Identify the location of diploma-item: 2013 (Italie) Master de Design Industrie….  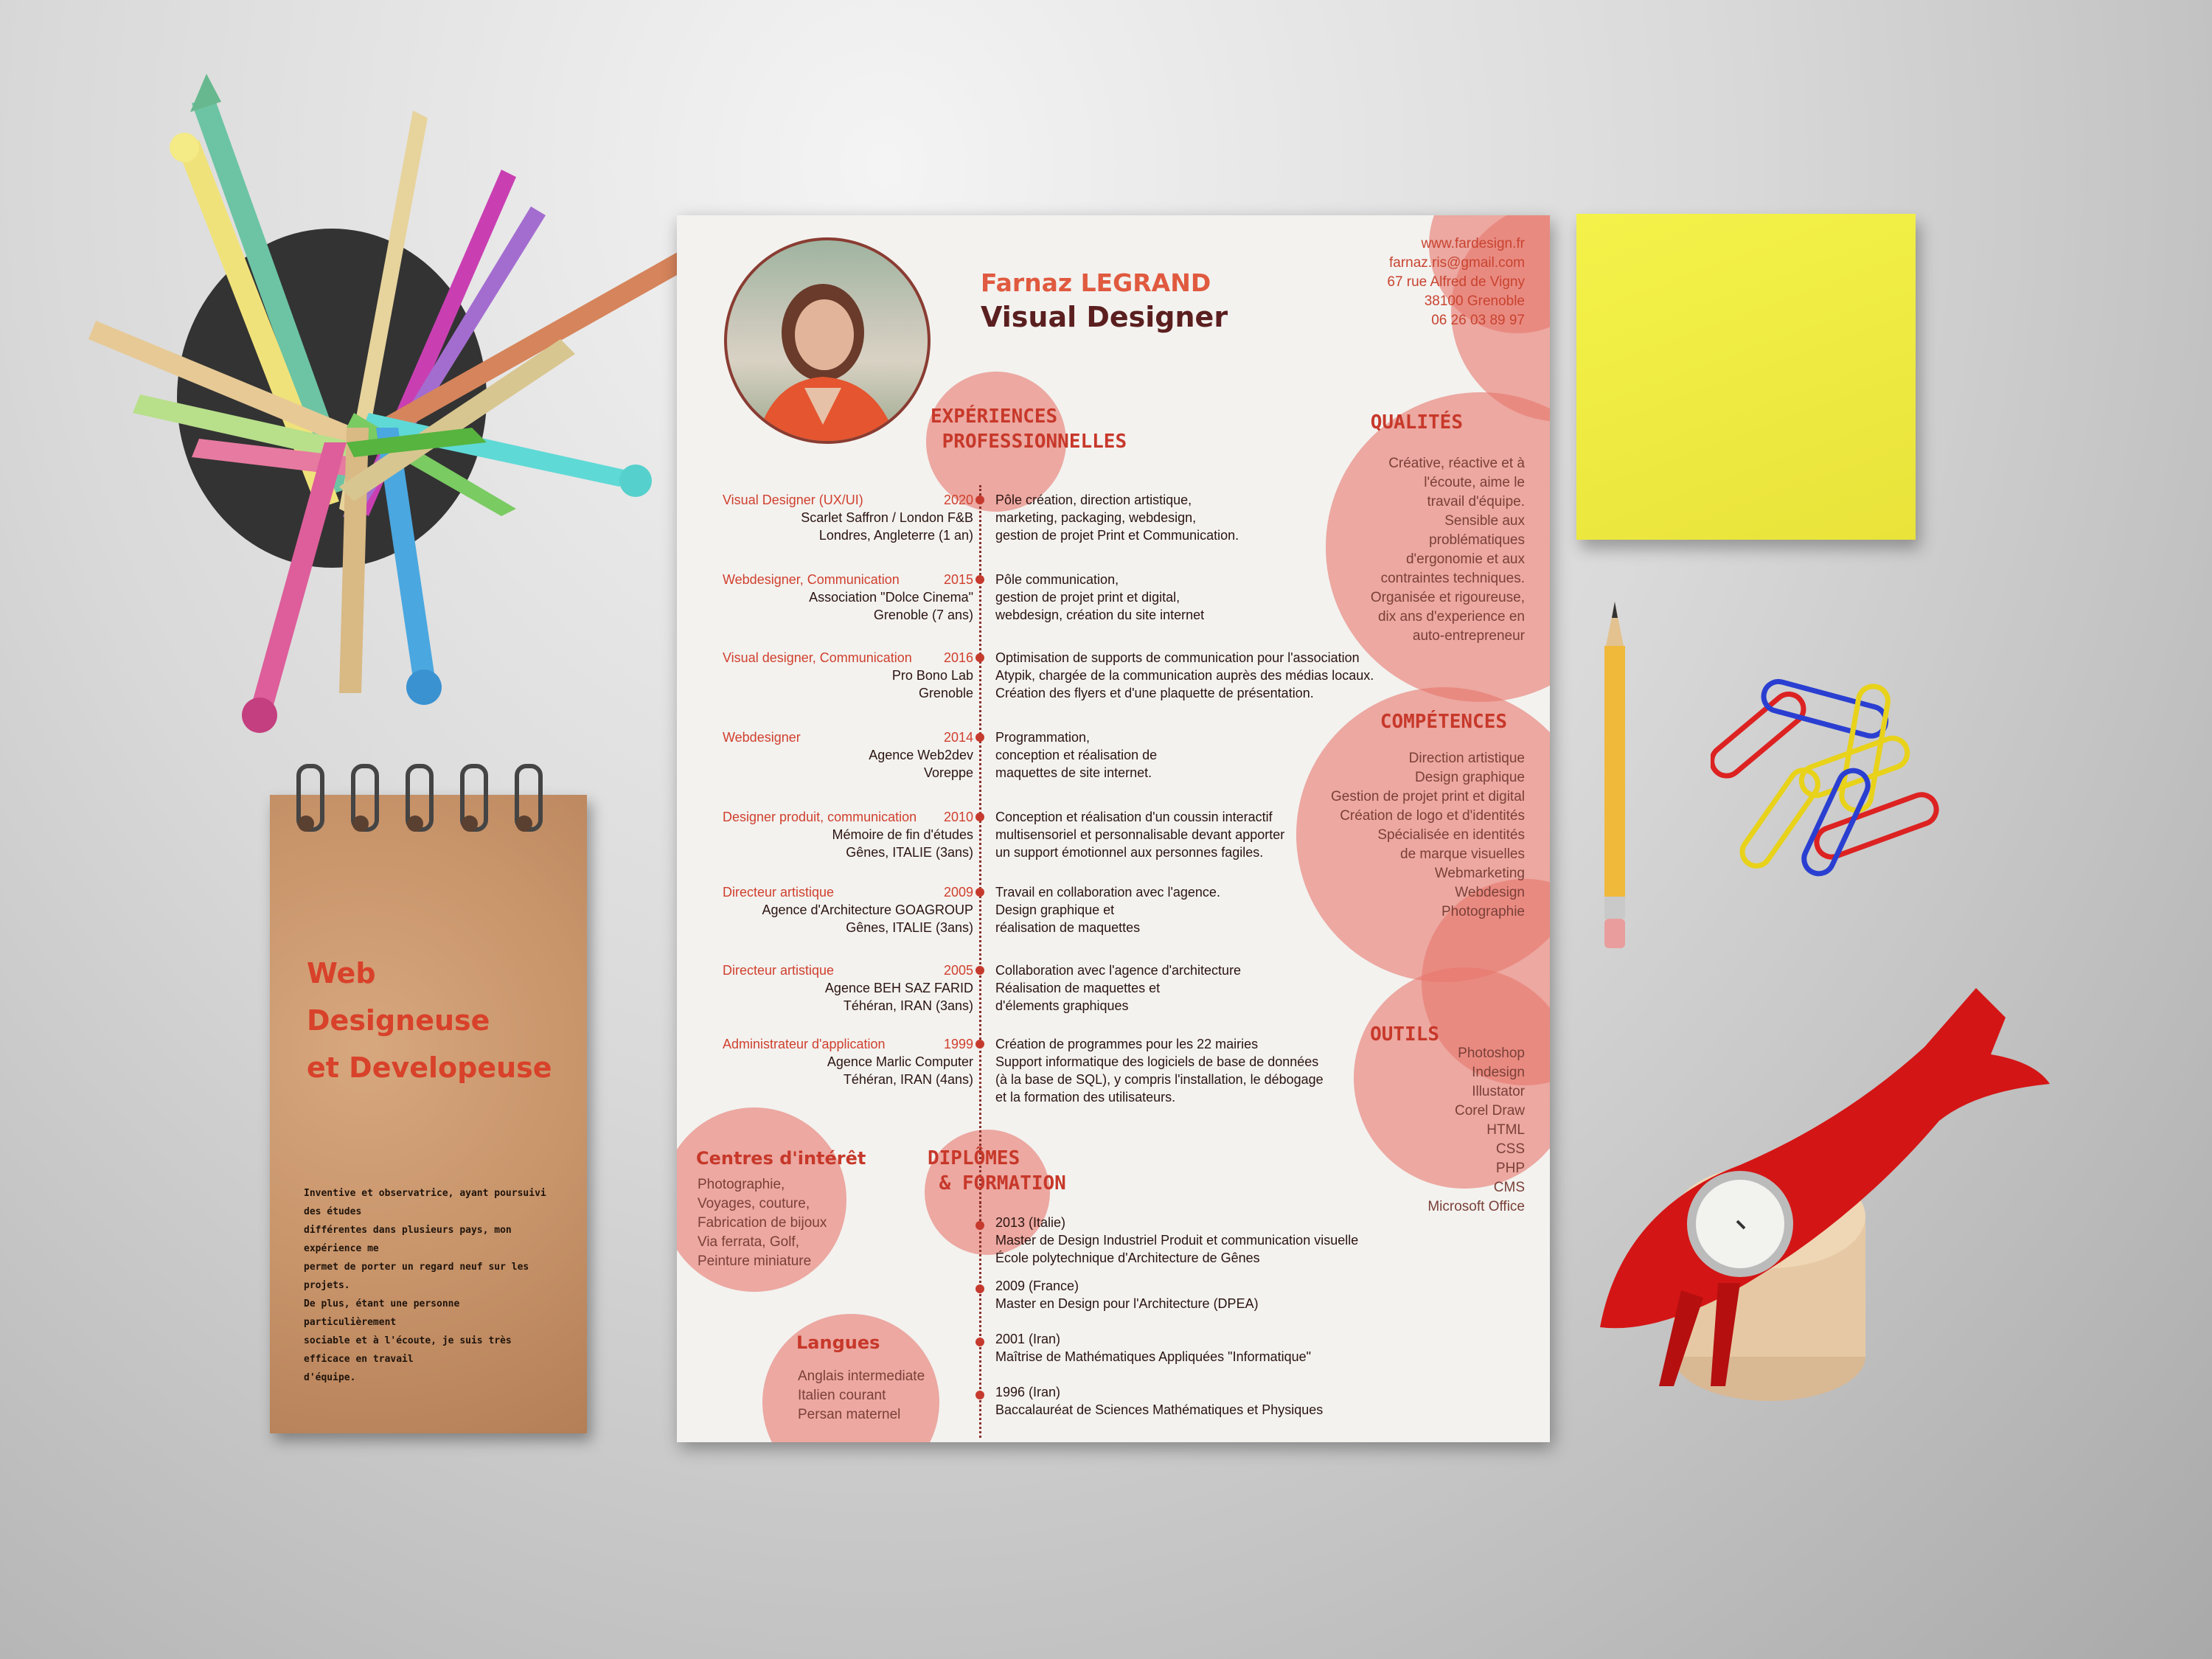
(1177, 1240).